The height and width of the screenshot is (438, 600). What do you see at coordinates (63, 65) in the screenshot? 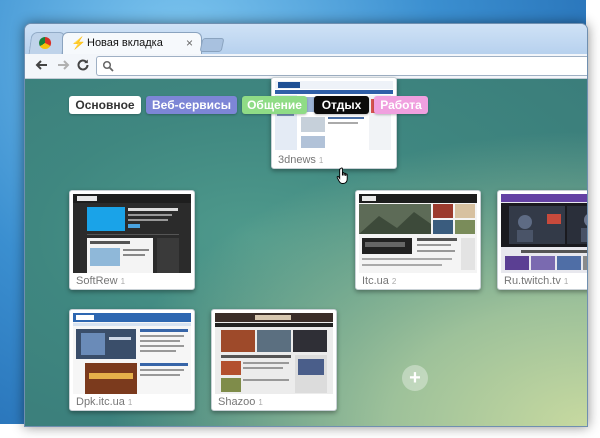
I see `forward-arrow-icon` at bounding box center [63, 65].